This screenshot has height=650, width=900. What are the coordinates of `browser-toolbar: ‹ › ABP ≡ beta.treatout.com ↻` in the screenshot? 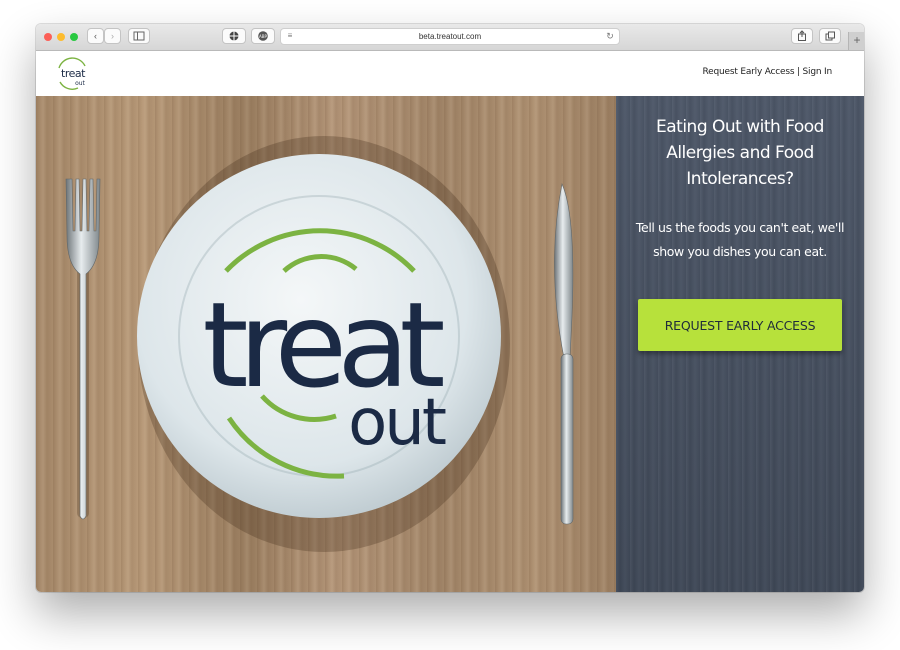 It's located at (450, 37).